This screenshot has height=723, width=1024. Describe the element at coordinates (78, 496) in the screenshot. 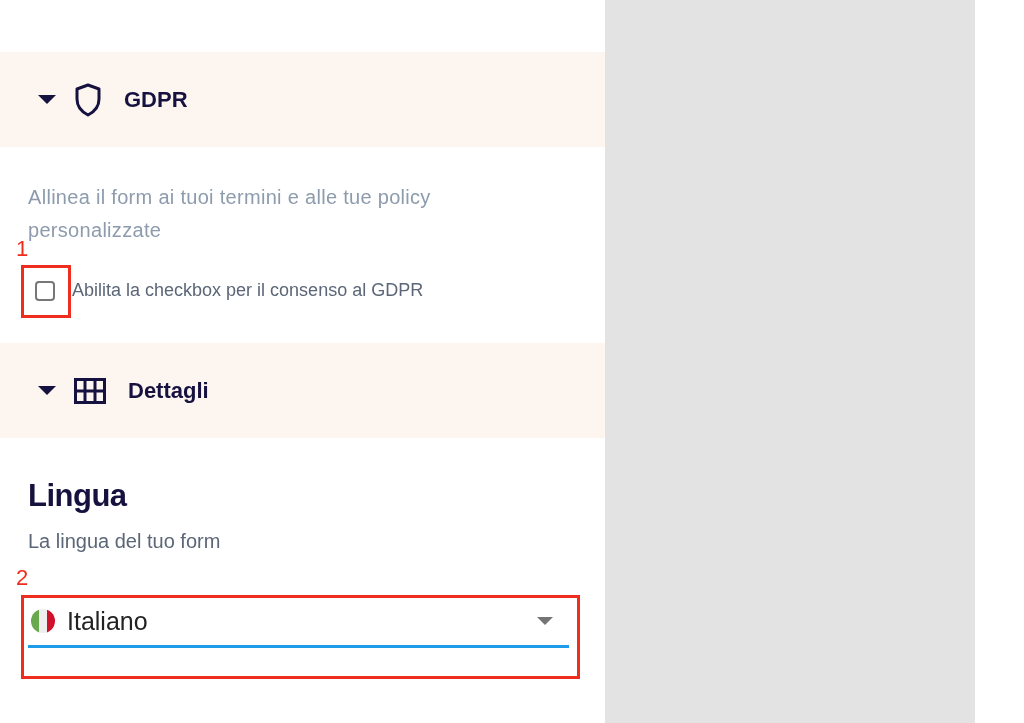

I see `field-heading: Lingua` at that location.